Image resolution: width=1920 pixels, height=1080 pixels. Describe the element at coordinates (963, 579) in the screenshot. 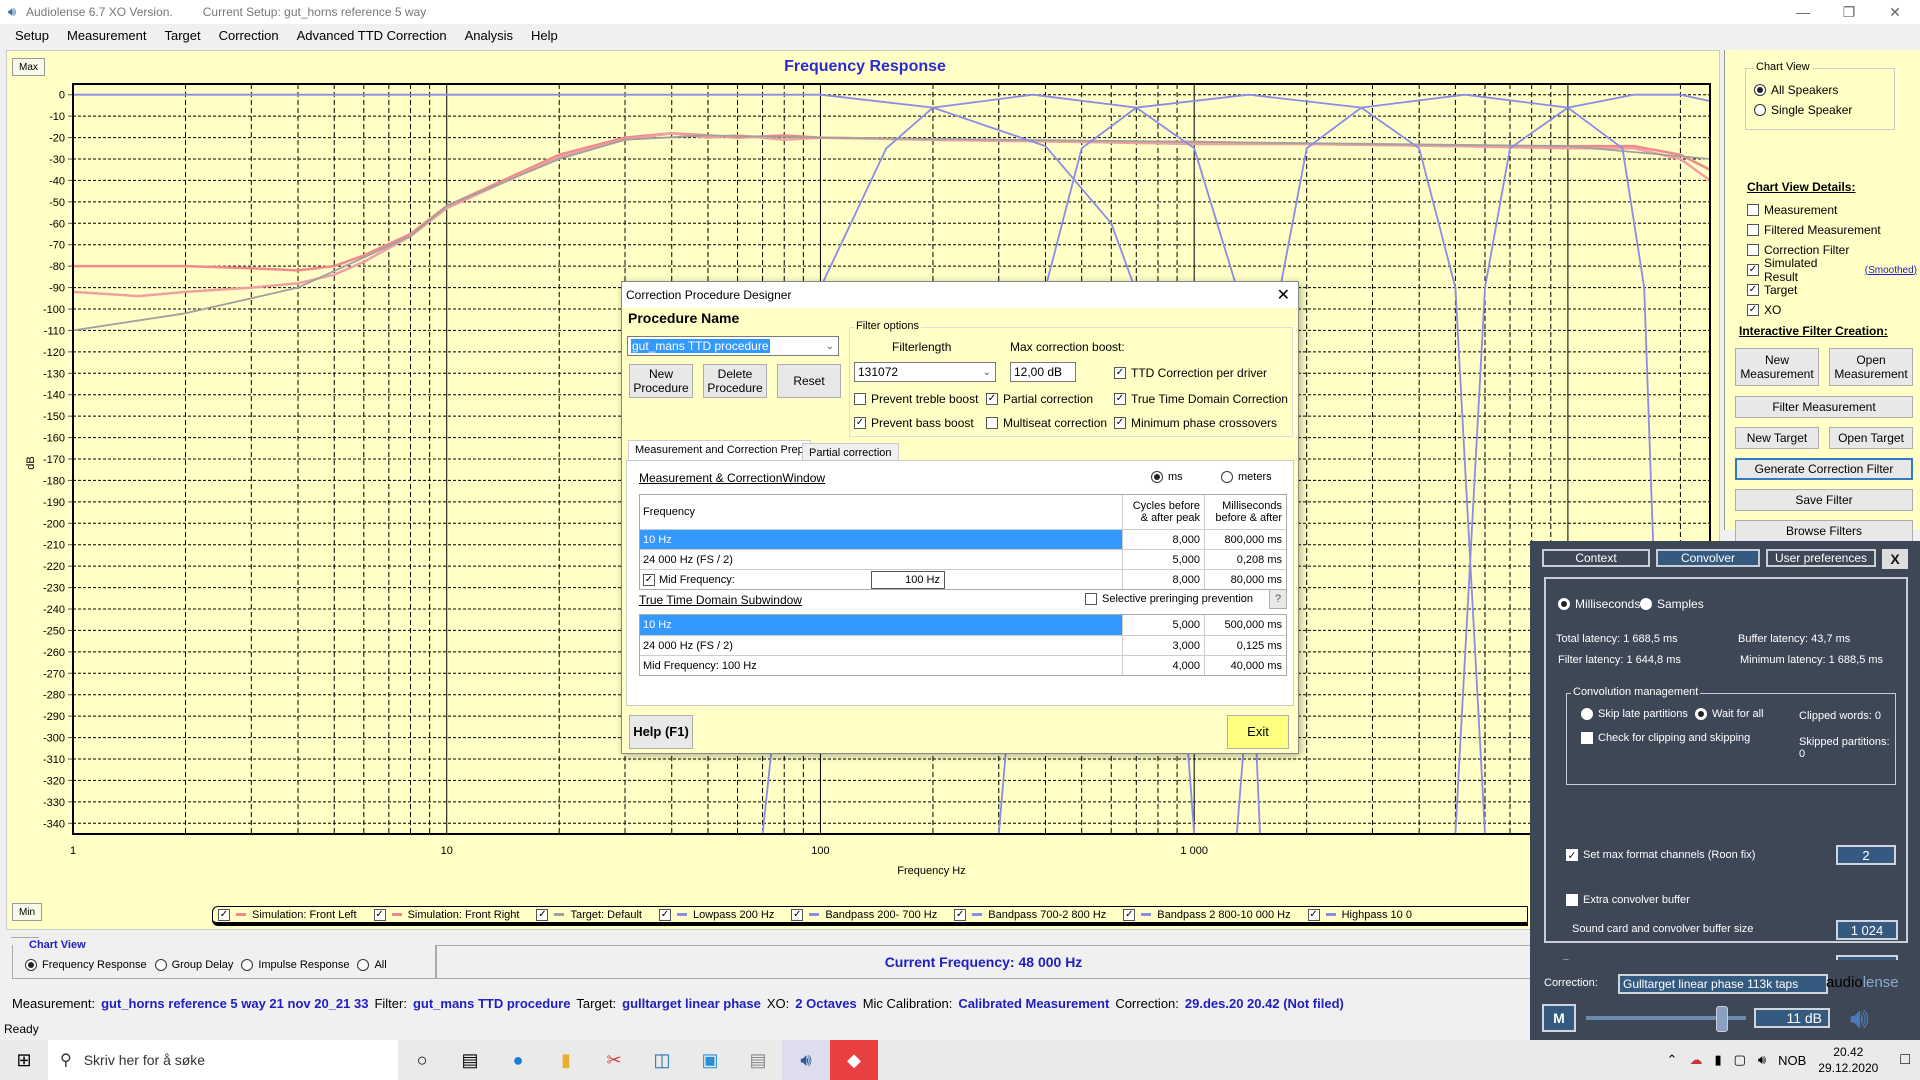

I see `table-row: ✓ Mid Frequency: 100 Hz 8,000 80,000 ms` at that location.